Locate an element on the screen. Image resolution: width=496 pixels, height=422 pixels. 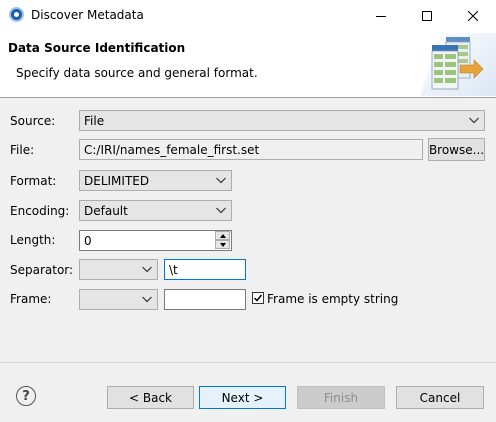
triangle-down-icon is located at coordinates (222, 244).